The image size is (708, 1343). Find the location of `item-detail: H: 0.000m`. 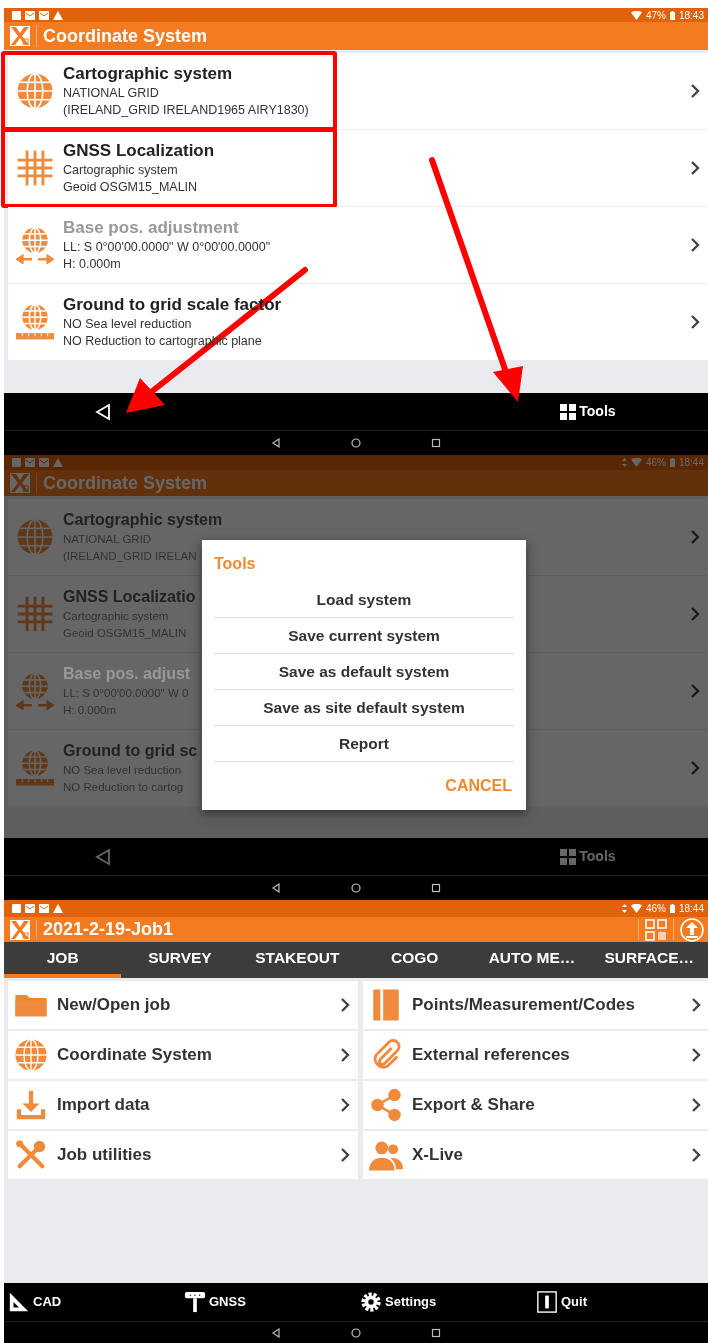

item-detail: H: 0.000m is located at coordinates (92, 264).